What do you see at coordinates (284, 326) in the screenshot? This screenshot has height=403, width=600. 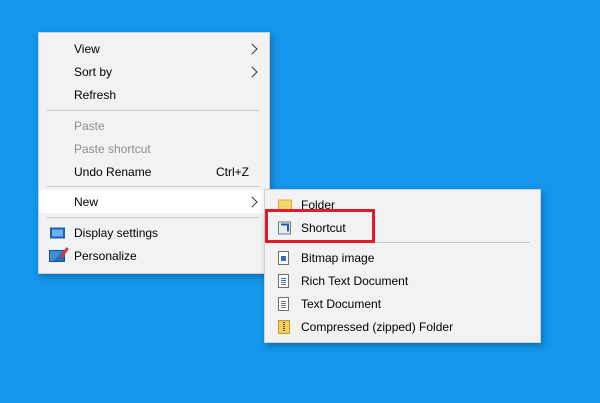 I see `zip-folder-icon` at bounding box center [284, 326].